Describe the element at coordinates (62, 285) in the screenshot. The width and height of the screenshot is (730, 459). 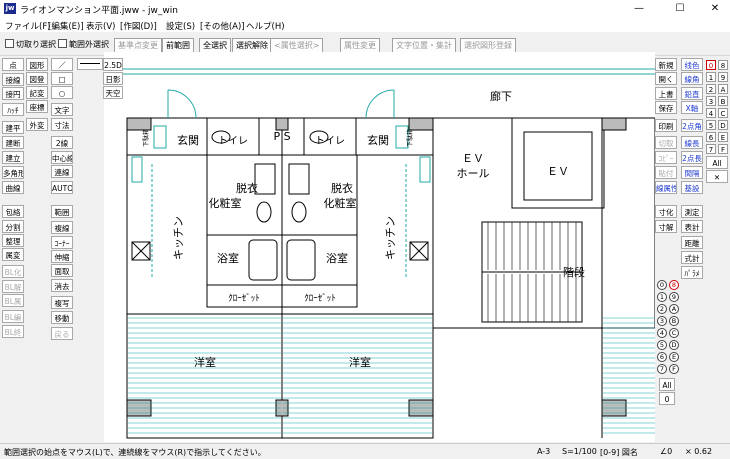
I see `draw-tool-14: 消去` at that location.